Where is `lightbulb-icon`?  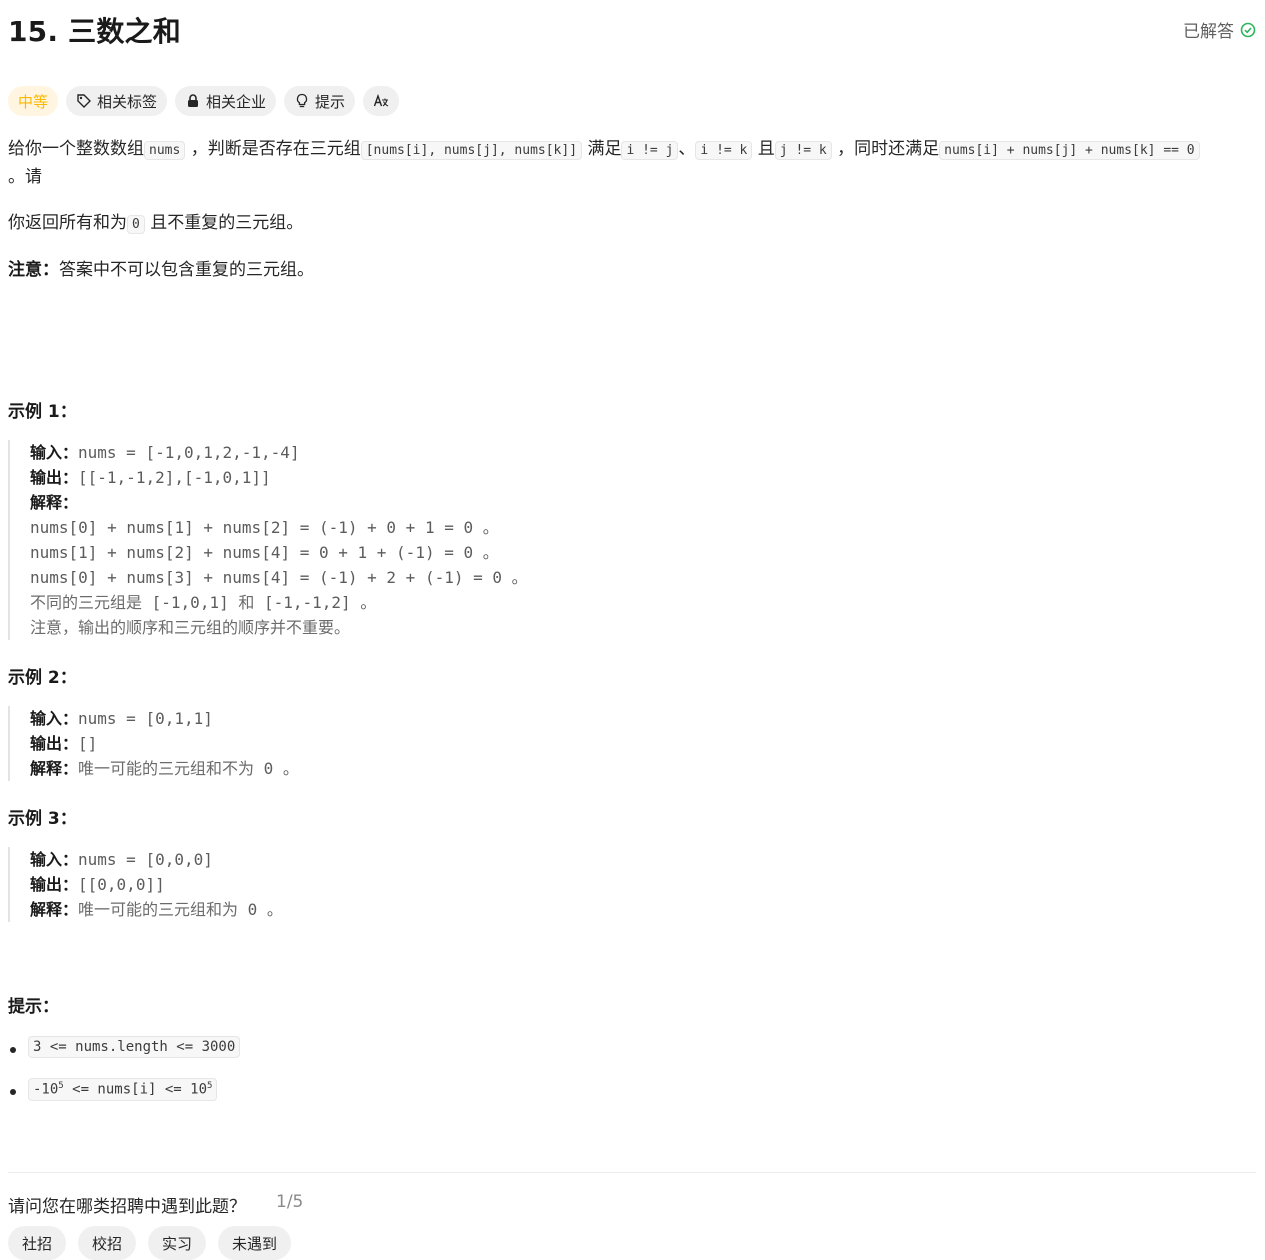
lightbulb-icon is located at coordinates (302, 100).